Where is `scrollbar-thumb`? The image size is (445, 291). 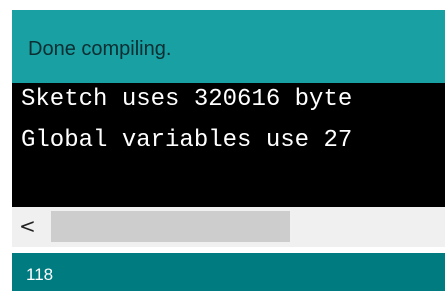 scrollbar-thumb is located at coordinates (170, 226).